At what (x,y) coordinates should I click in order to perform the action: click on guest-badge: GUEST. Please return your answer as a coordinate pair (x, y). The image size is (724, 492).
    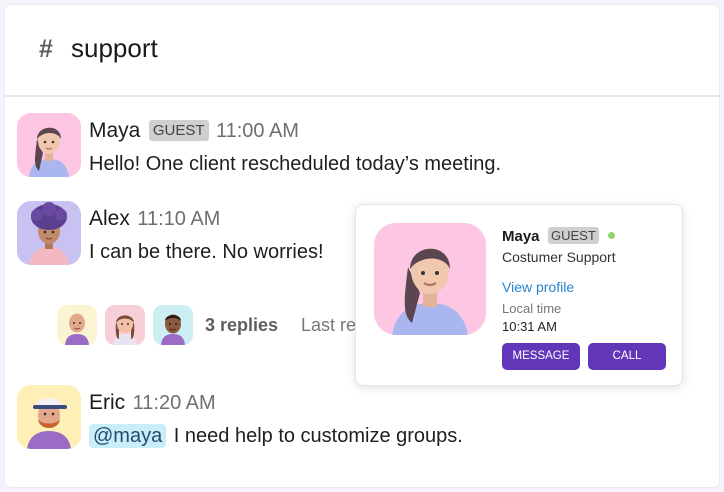
    Looking at the image, I should click on (178, 130).